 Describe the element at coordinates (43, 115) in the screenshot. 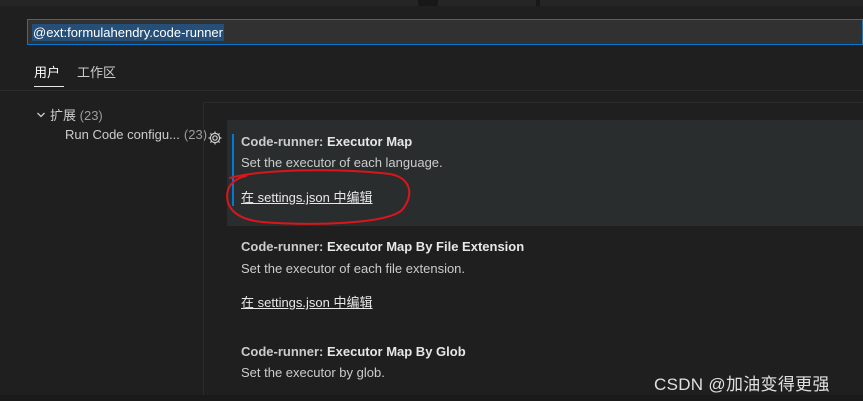

I see `chevron-down-icon` at that location.